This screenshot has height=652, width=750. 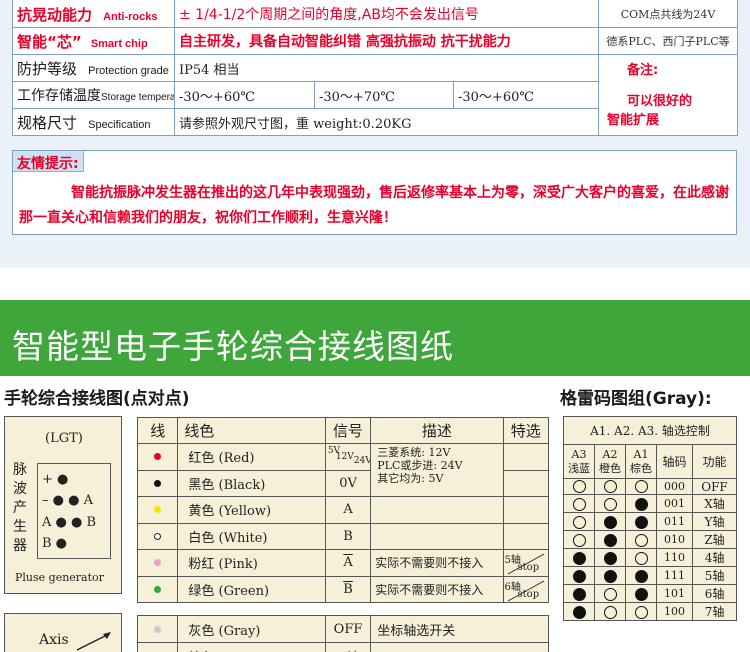 I want to click on spec-name-cn: 智能“芯”, so click(x=49, y=41).